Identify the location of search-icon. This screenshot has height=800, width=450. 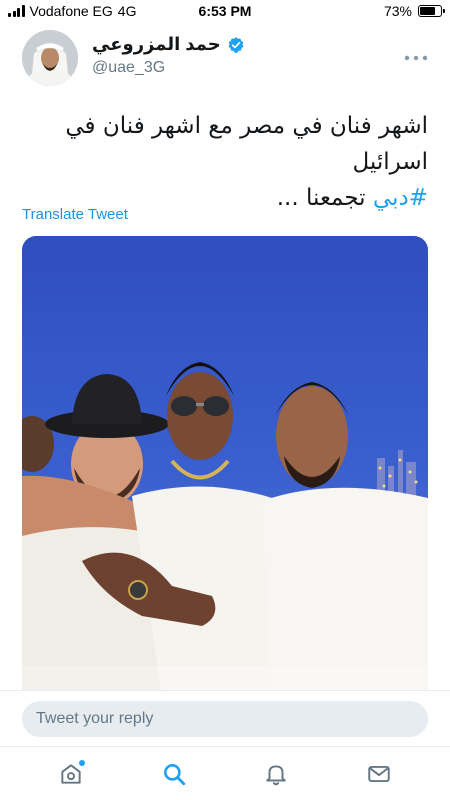
(174, 774).